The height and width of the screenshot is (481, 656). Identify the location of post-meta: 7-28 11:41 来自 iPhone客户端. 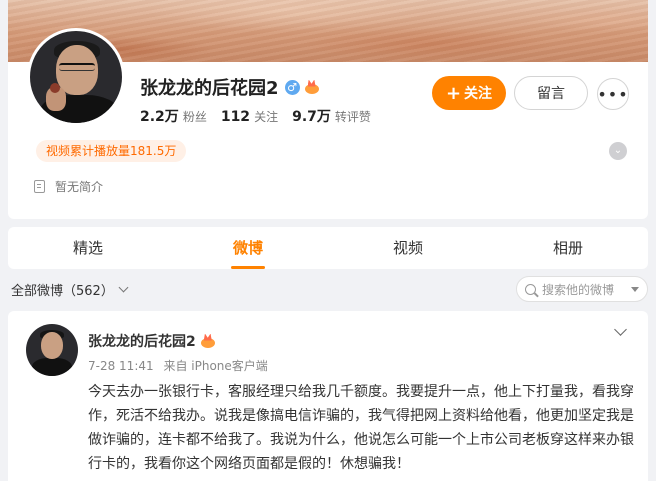
(181, 365).